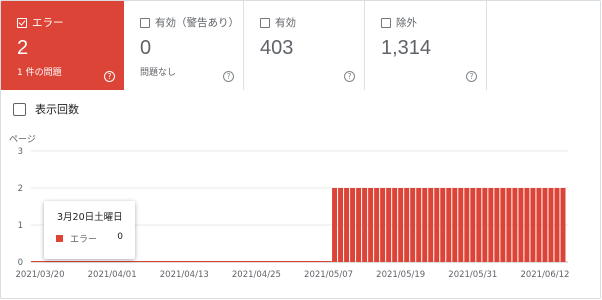  What do you see at coordinates (62, 45) in the screenshot?
I see `tile-error: エラー 2 1 件の問題 ?` at bounding box center [62, 45].